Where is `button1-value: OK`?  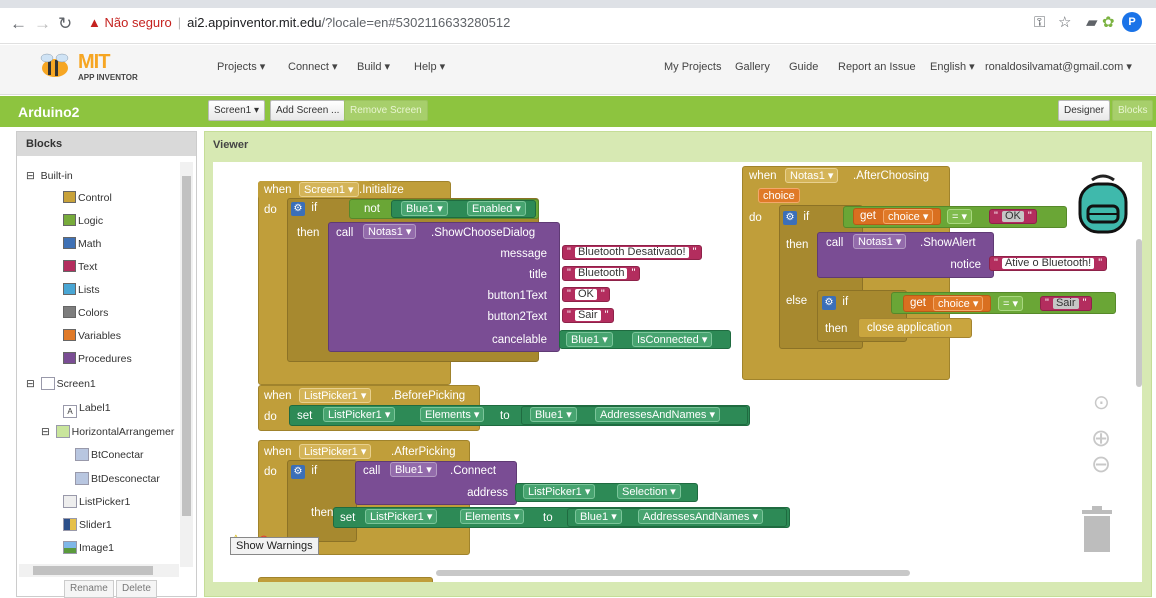
button1-value: OK is located at coordinates (585, 294).